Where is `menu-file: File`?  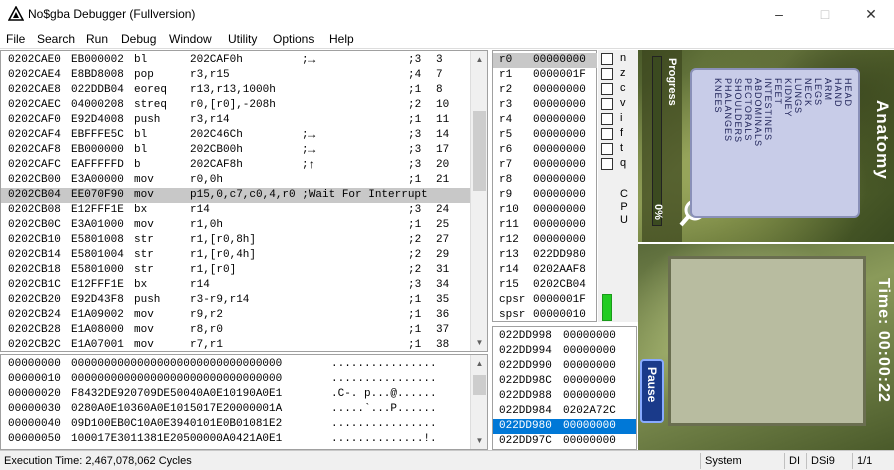
menu-file: File is located at coordinates (15, 39).